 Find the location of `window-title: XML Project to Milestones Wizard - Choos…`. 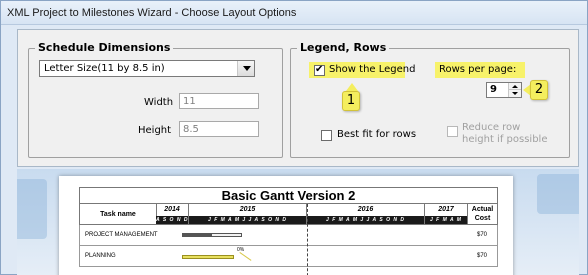

window-title: XML Project to Milestones Wizard - Choos… is located at coordinates (152, 13).